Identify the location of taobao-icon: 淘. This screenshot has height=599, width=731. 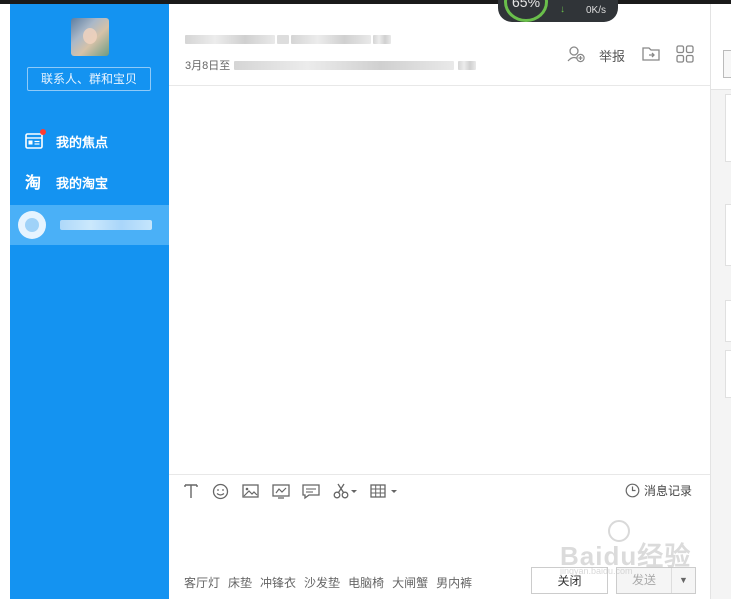
(34, 182).